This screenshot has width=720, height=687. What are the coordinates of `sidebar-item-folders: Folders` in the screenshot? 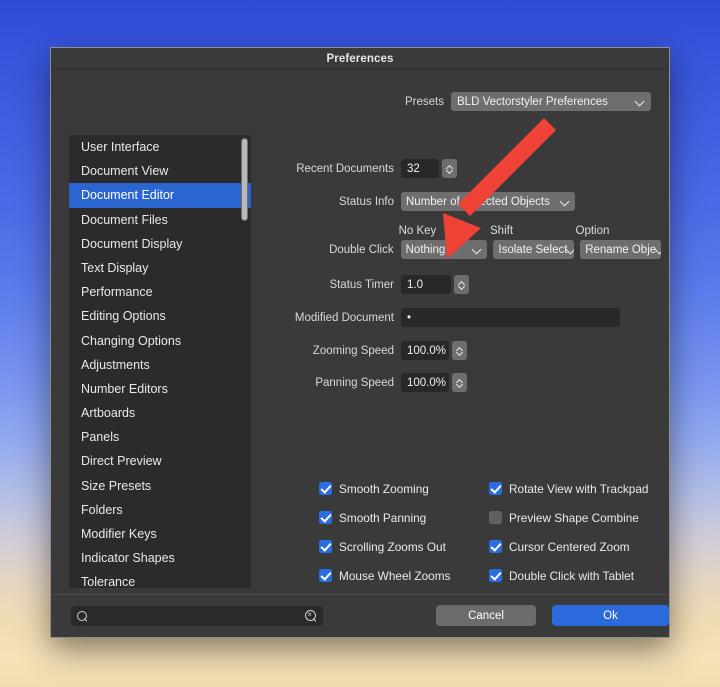 It's located at (160, 510).